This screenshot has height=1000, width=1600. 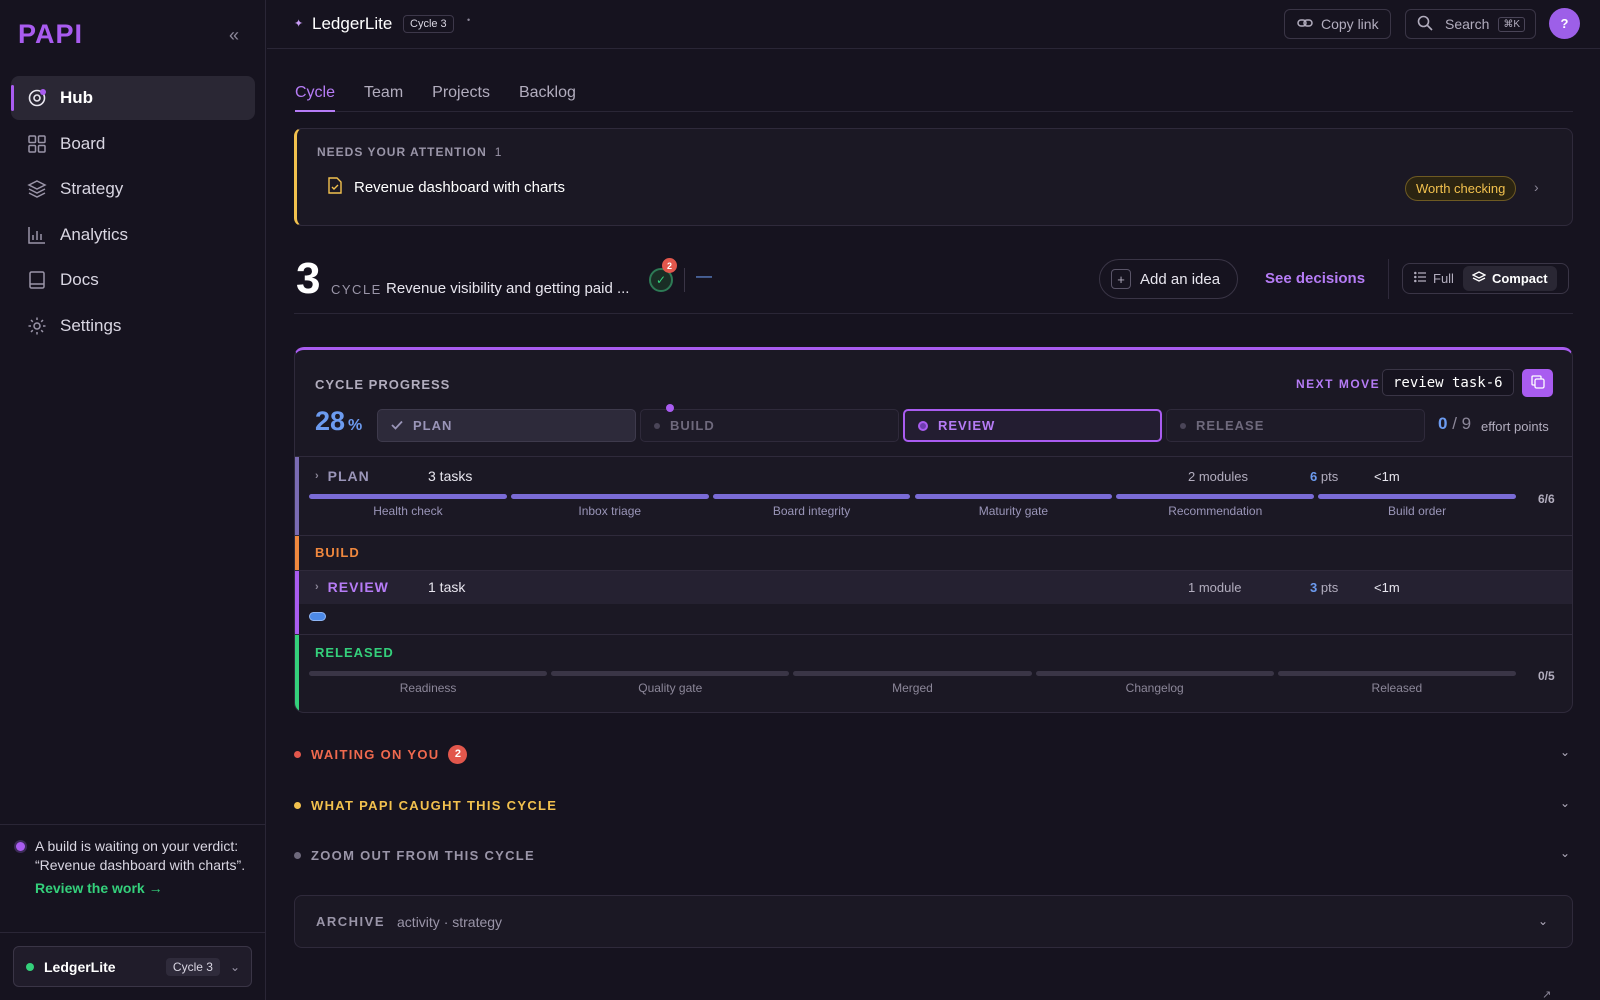 What do you see at coordinates (133, 235) in the screenshot?
I see `sidebar-item-analytics: Analytics` at bounding box center [133, 235].